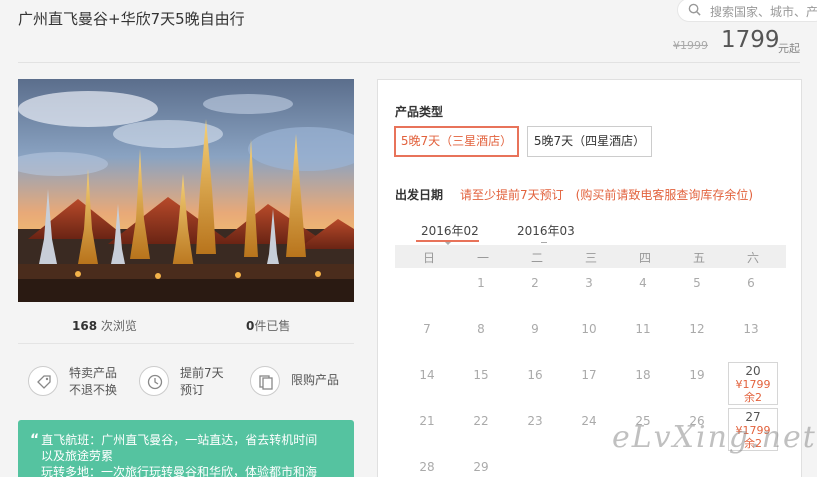  What do you see at coordinates (419, 112) in the screenshot?
I see `product-type-label: 产品类型` at bounding box center [419, 112].